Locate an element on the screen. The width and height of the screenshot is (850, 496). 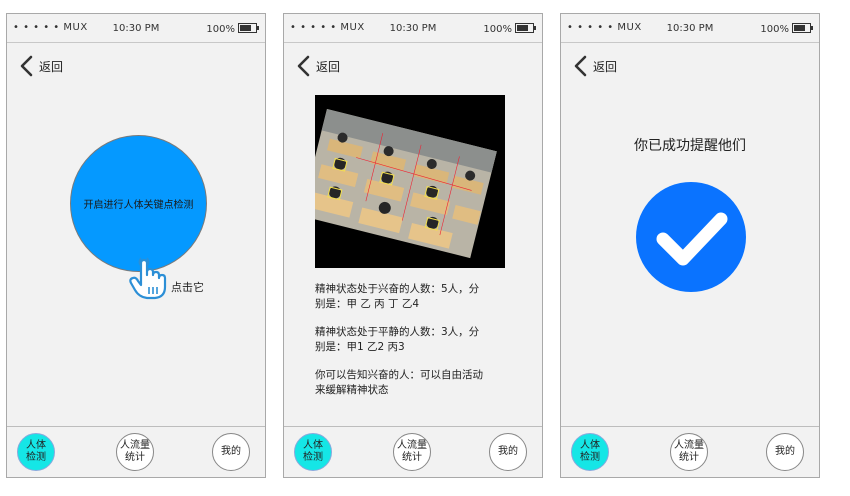
result-line: 精神状态处于兴奋的人数：5人，分 is located at coordinates (397, 289).